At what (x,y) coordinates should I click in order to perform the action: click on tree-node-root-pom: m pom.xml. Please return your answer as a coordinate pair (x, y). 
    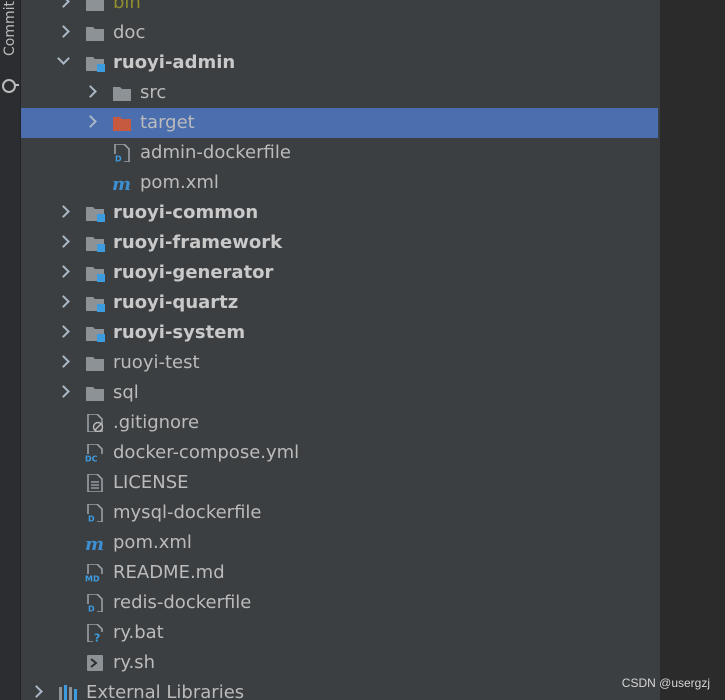
    Looking at the image, I should click on (339, 543).